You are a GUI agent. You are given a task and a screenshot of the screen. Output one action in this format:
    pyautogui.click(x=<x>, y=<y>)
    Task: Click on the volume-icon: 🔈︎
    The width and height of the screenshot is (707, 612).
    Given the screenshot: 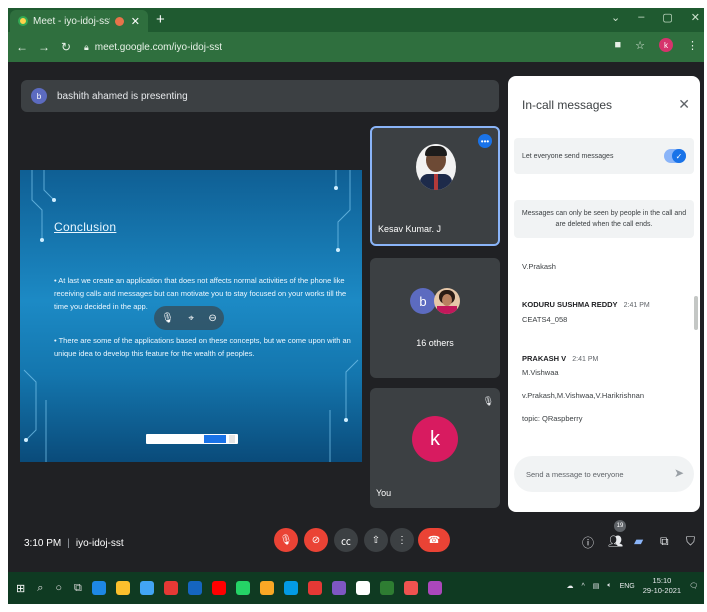 What is the action you would take?
    pyautogui.click(x=609, y=586)
    